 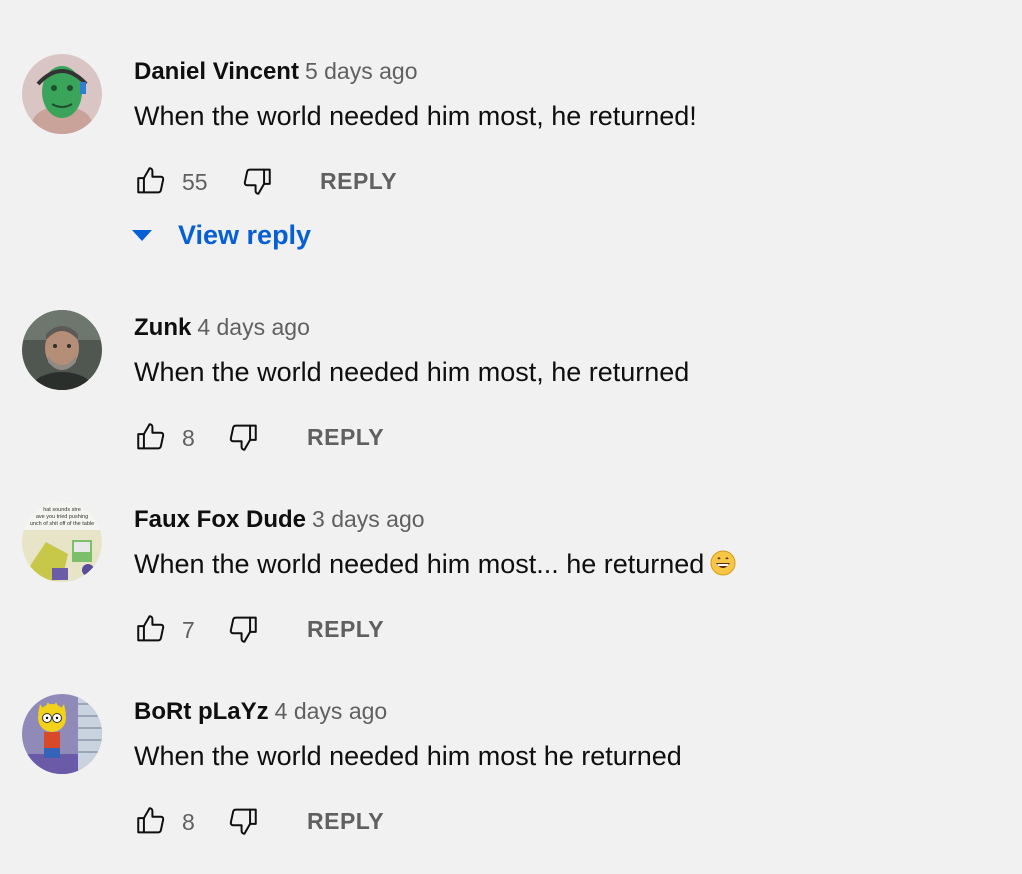 I want to click on author-name: Zunk, so click(x=162, y=327).